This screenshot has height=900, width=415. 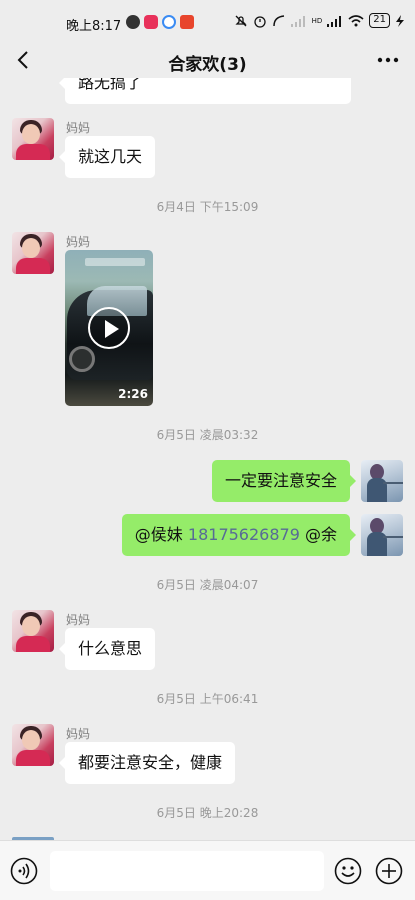 I want to click on message-text: 什么意思, so click(x=110, y=648).